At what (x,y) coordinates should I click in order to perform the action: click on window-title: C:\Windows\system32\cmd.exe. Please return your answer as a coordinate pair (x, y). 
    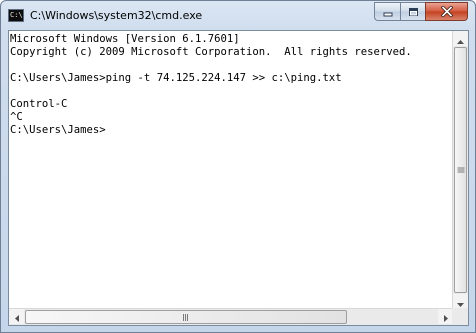
    Looking at the image, I should click on (116, 15).